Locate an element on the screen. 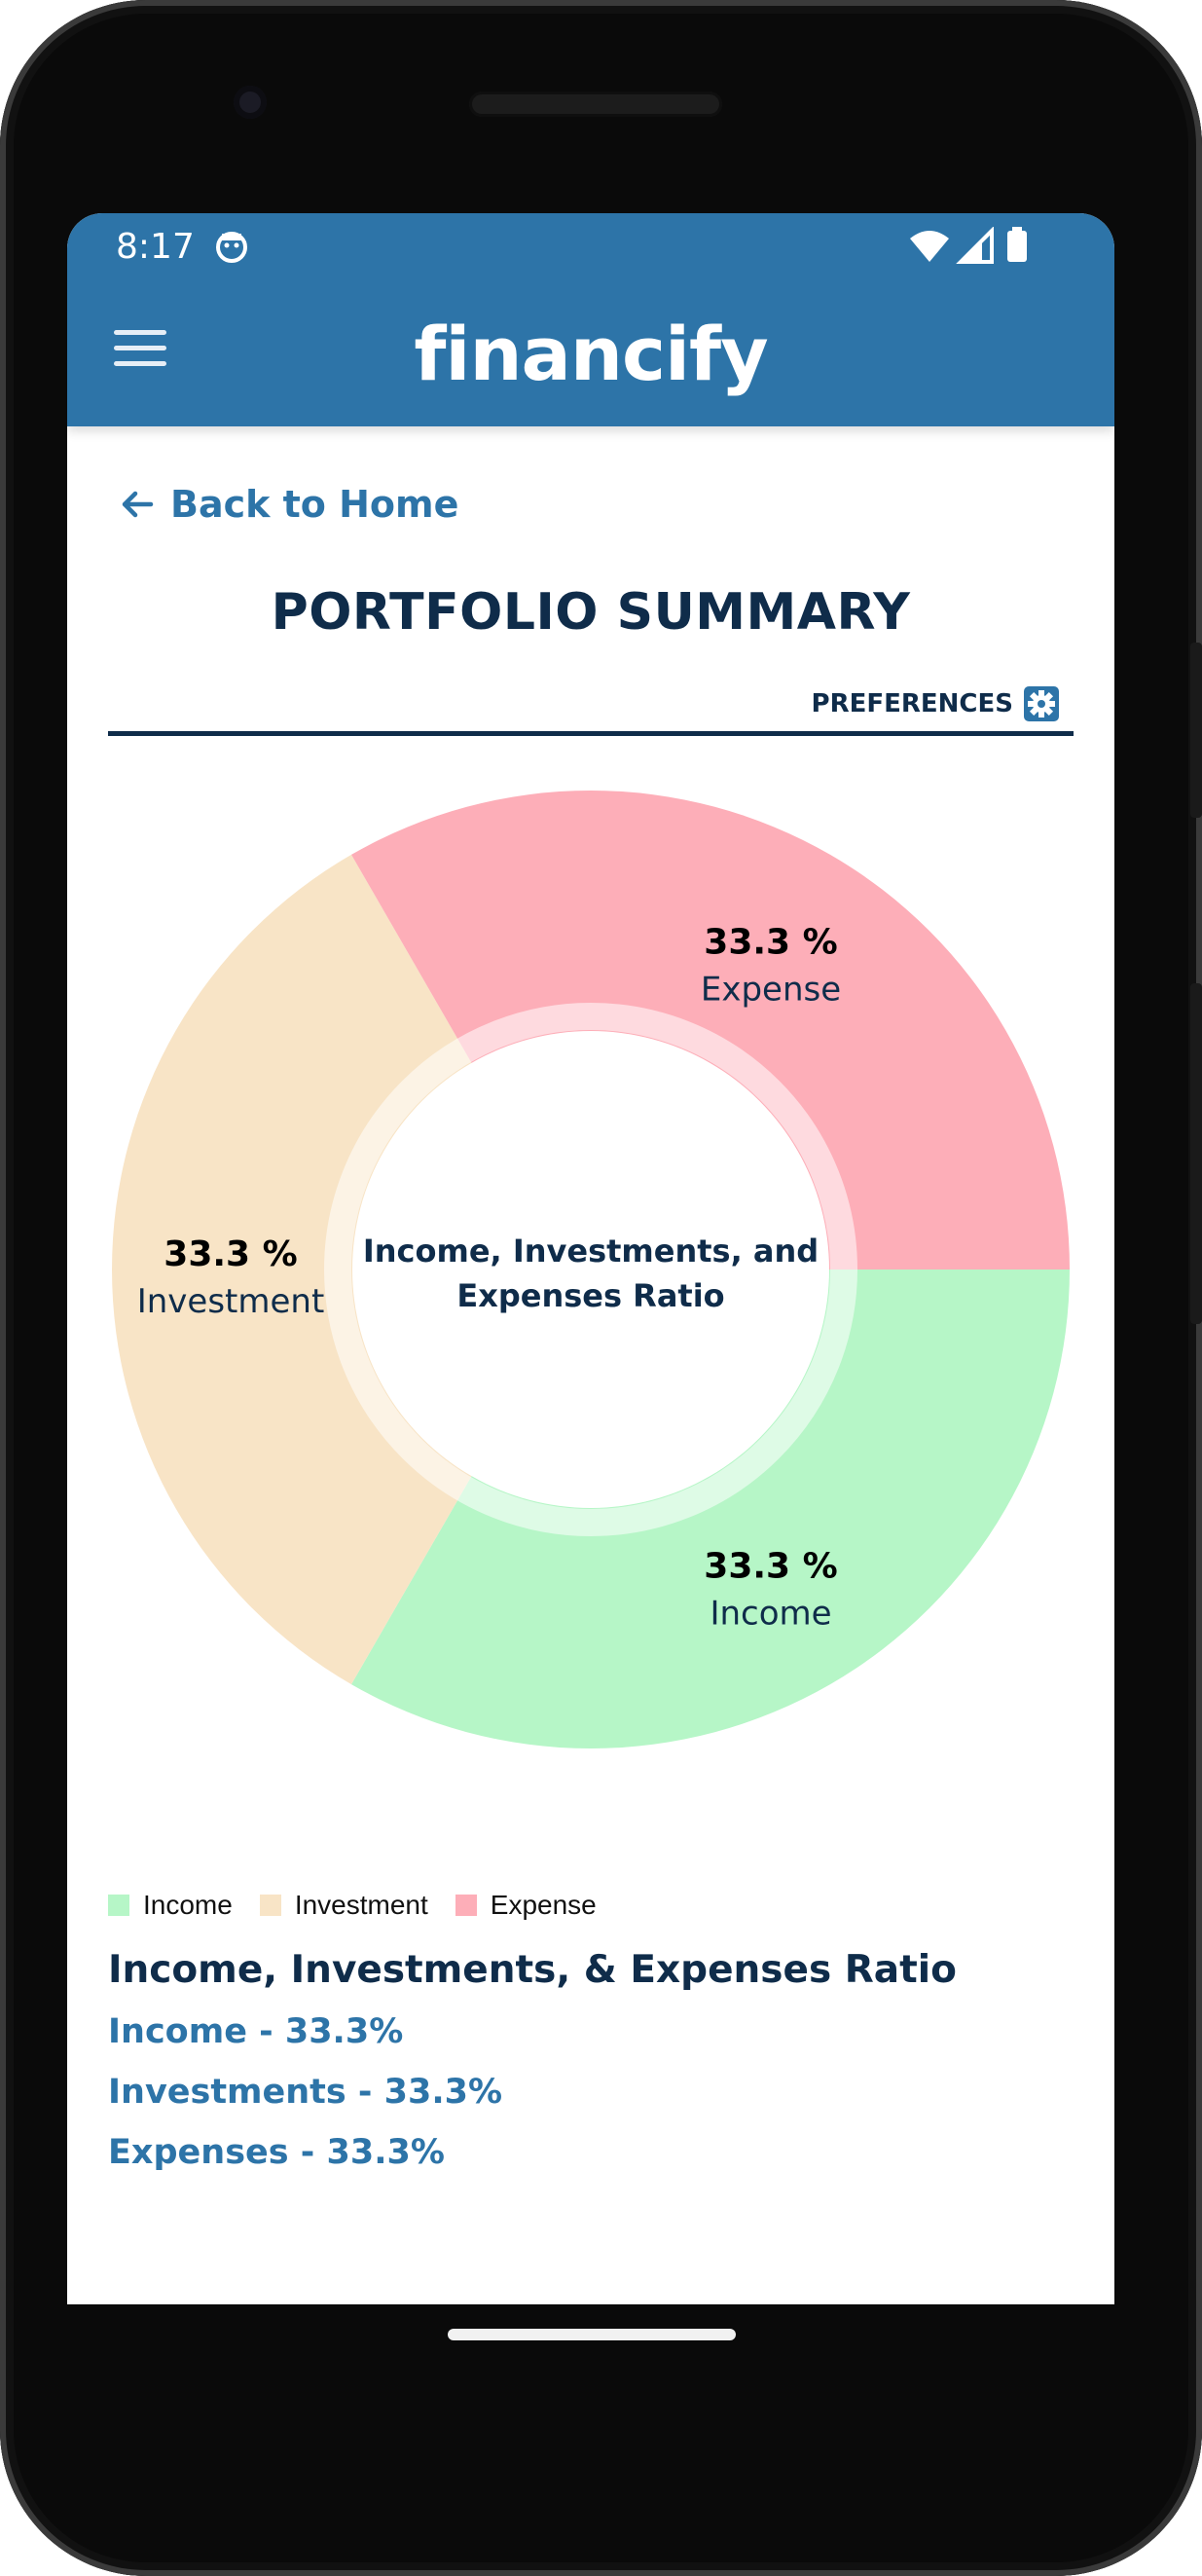  legend-label-expense: Expense is located at coordinates (543, 1905).